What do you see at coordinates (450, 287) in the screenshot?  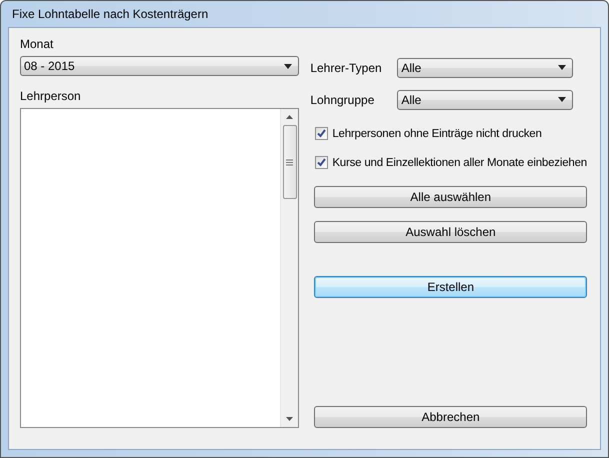 I see `push-button: Erstellen` at bounding box center [450, 287].